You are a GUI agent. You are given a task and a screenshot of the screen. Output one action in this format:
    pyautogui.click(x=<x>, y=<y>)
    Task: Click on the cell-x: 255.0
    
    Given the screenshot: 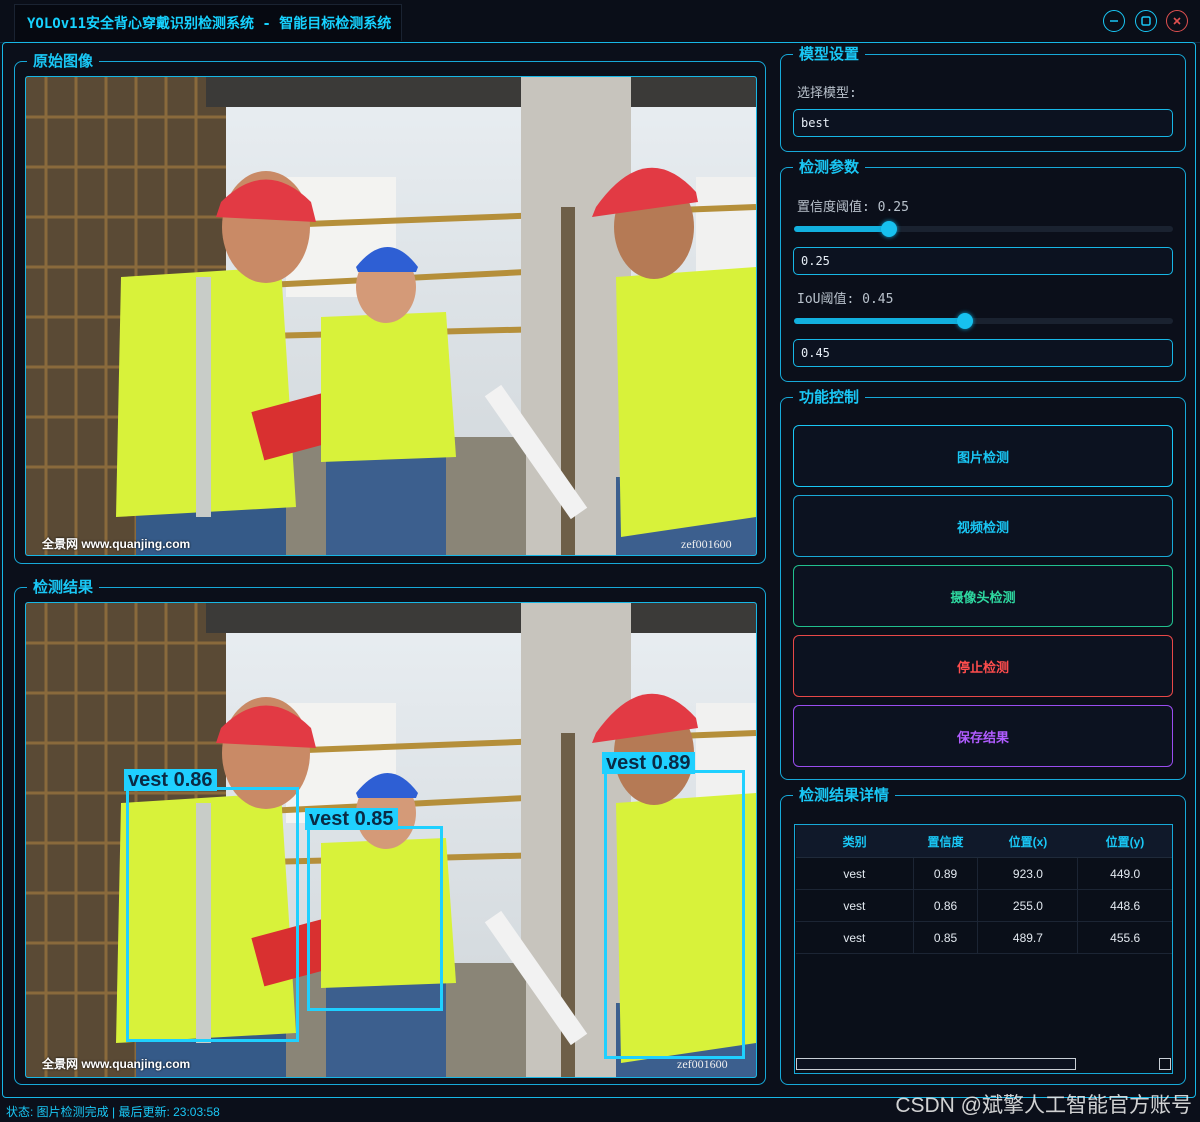 What is the action you would take?
    pyautogui.click(x=1028, y=905)
    